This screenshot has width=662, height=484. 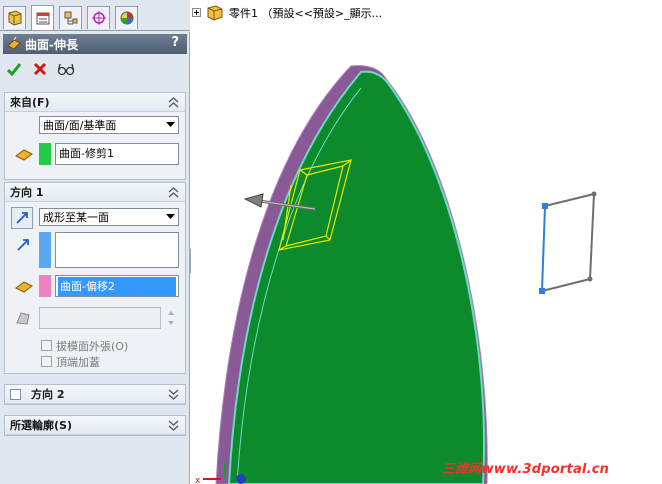 What do you see at coordinates (171, 318) in the screenshot?
I see `draft-angle-spinner` at bounding box center [171, 318].